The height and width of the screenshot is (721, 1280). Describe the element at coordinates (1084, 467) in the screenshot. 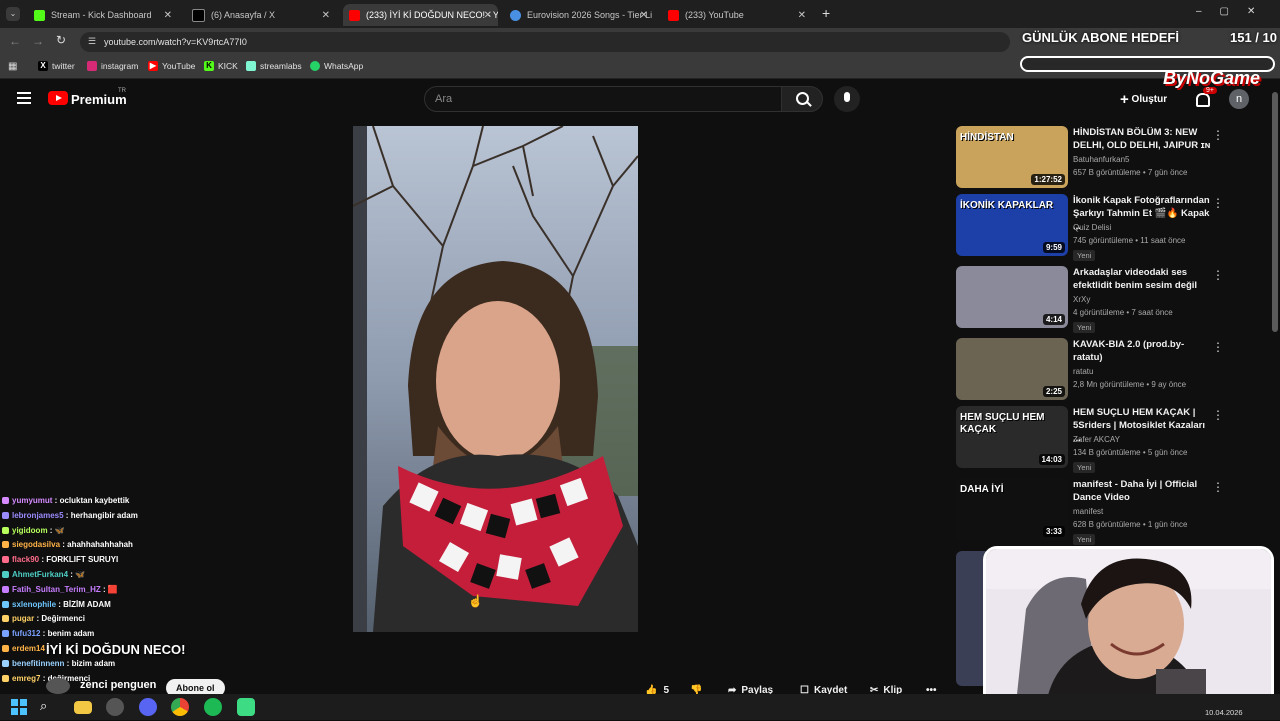

I see `new-badge: Yeni` at that location.